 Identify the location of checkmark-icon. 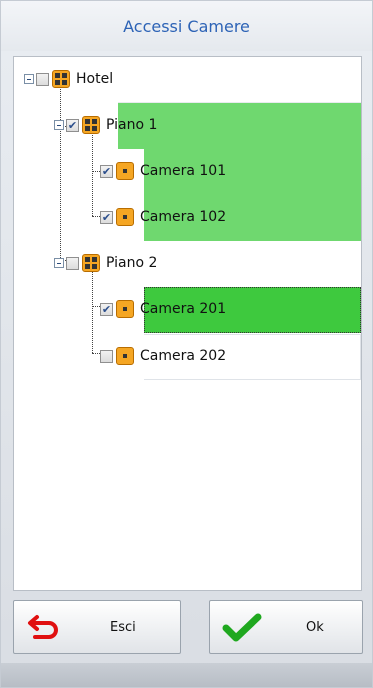
(242, 627).